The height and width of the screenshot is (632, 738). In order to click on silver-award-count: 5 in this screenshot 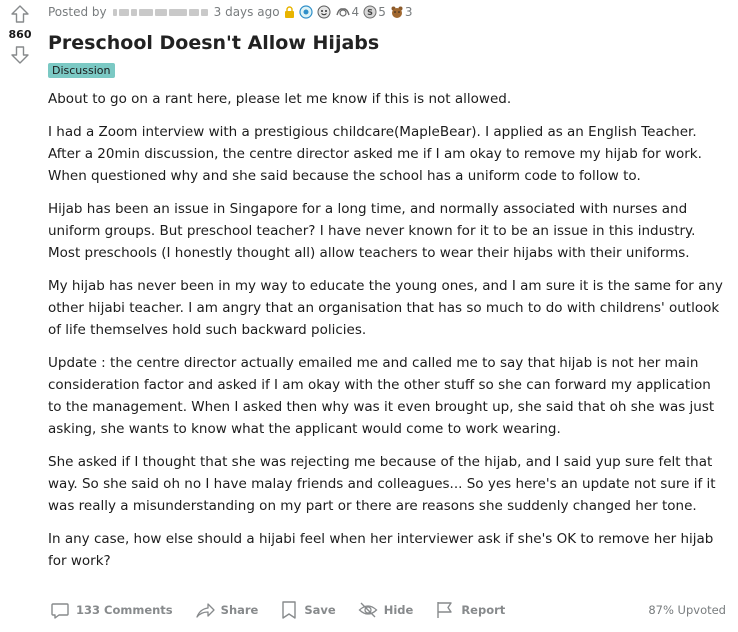, I will do `click(382, 12)`.